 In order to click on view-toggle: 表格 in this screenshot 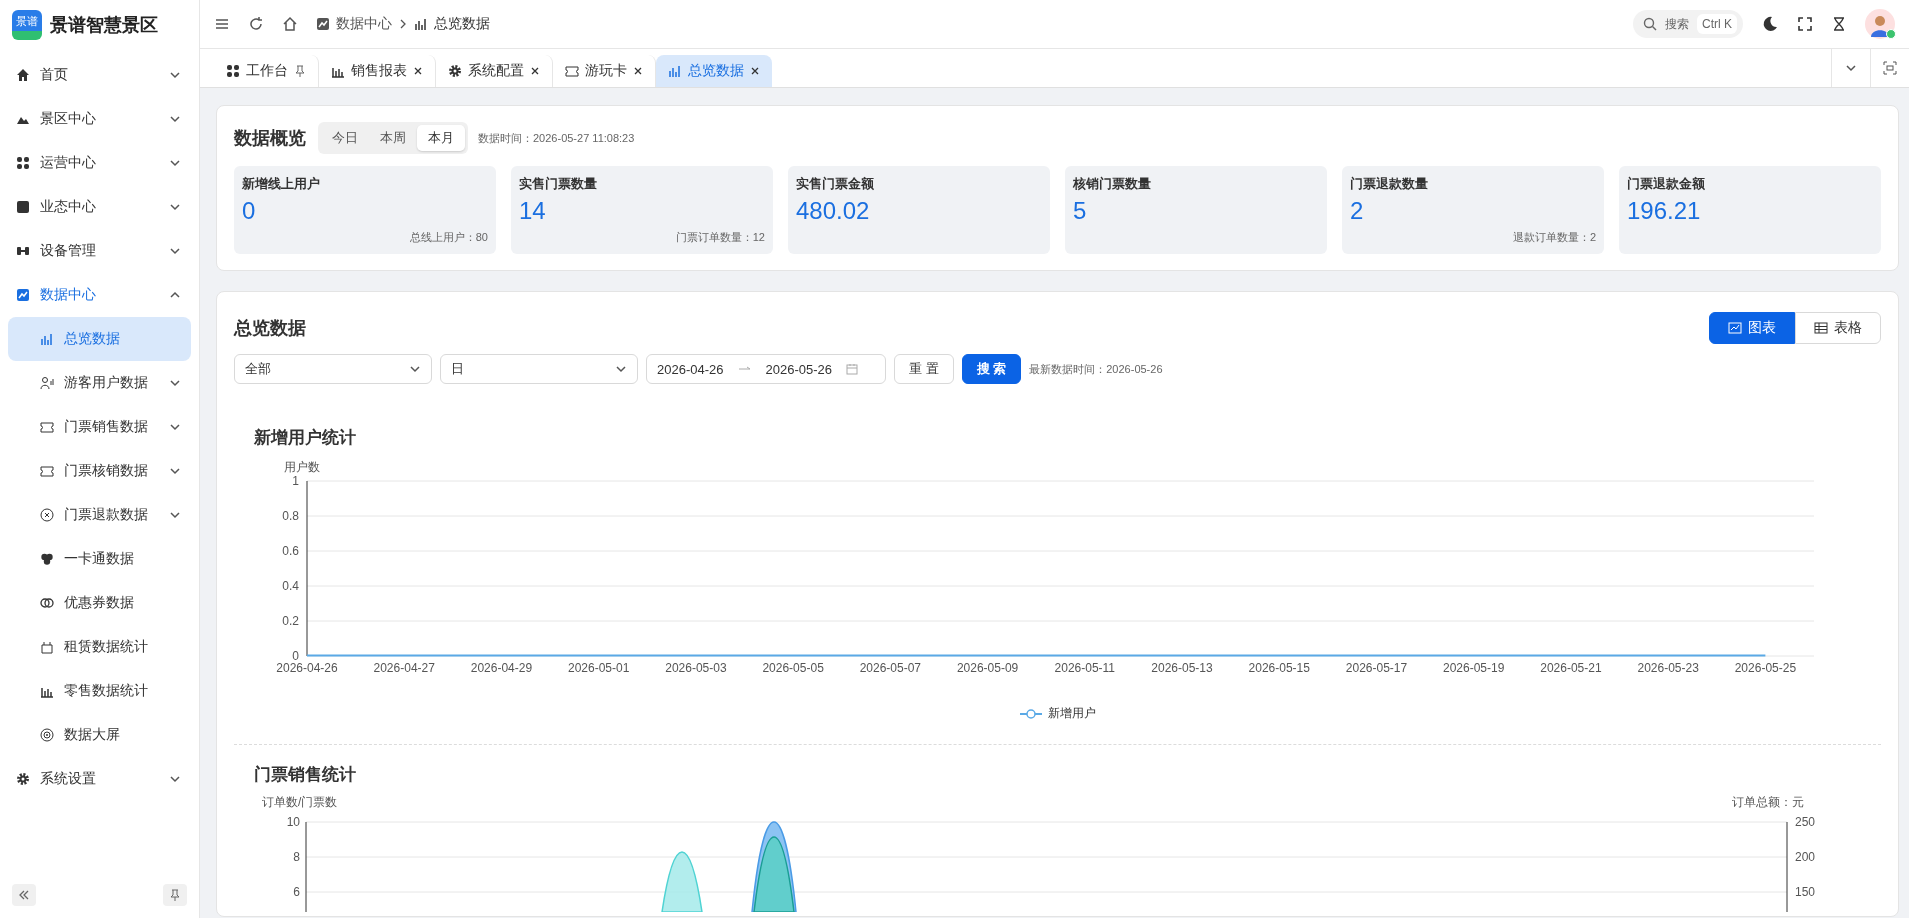, I will do `click(1838, 328)`.